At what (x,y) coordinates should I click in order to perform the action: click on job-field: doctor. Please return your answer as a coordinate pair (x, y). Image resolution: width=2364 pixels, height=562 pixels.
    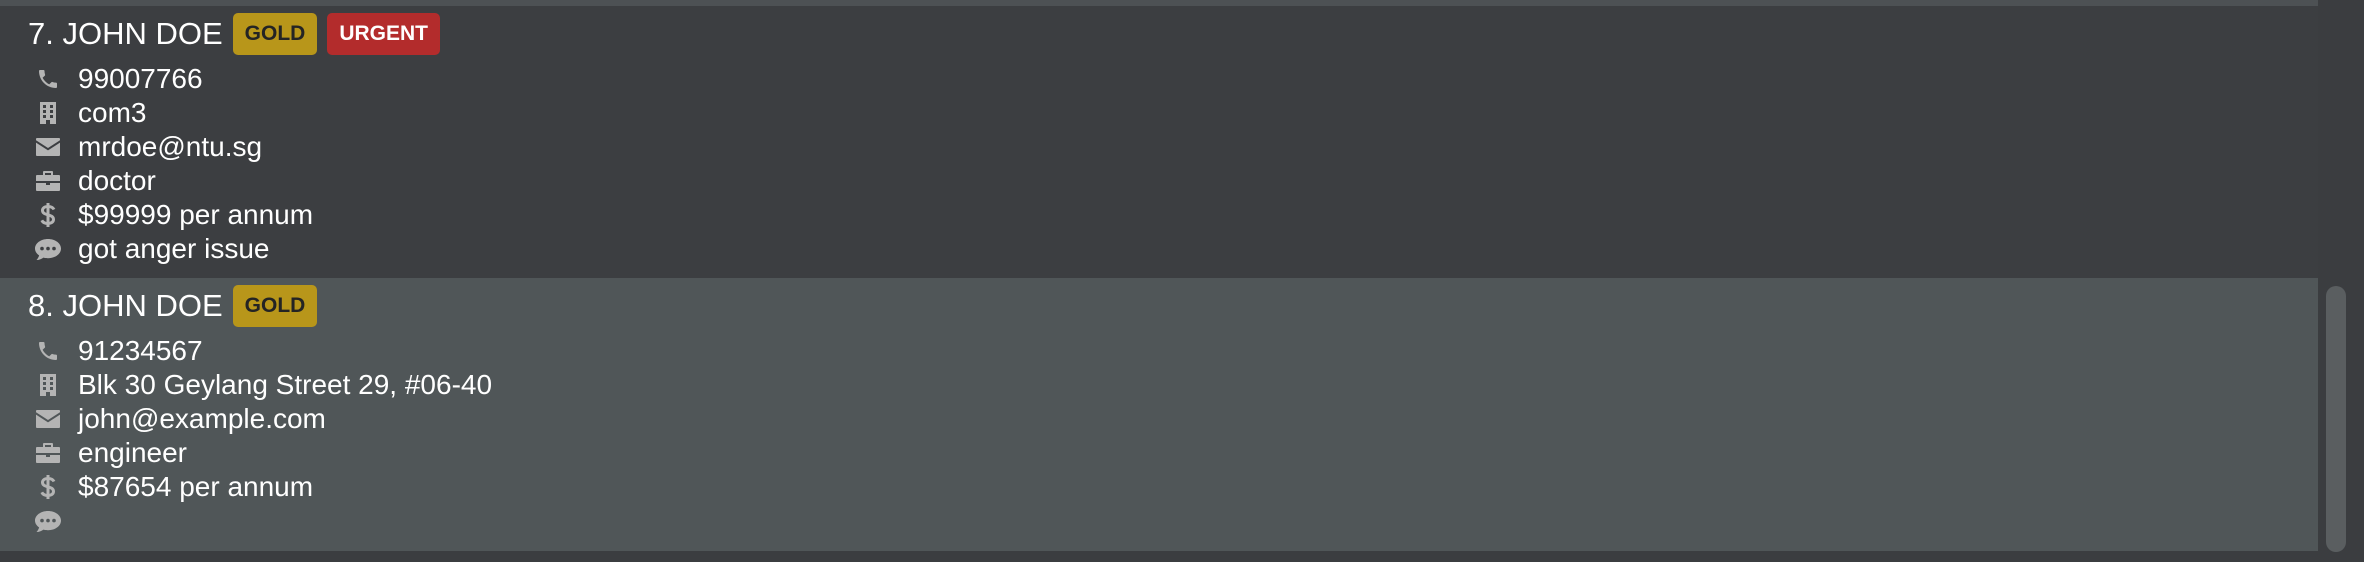
    Looking at the image, I should click on (1173, 181).